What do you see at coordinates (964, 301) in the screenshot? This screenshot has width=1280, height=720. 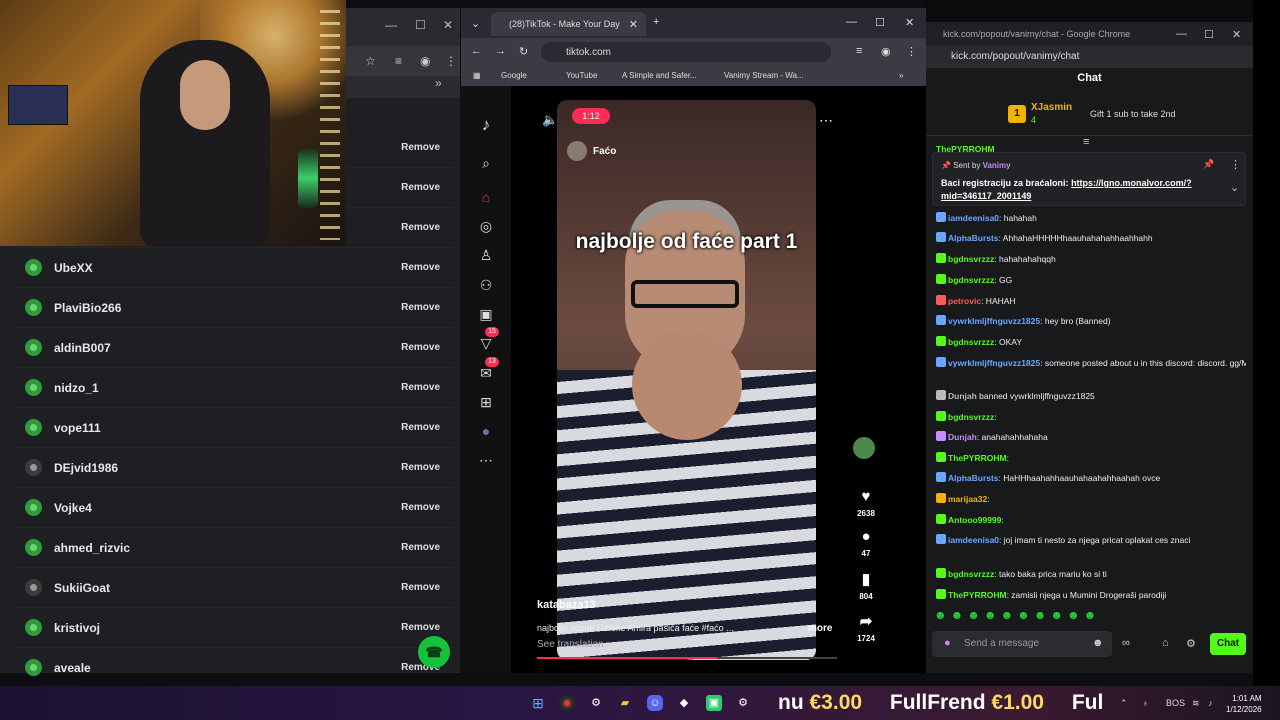 I see `message-user: petrovic` at bounding box center [964, 301].